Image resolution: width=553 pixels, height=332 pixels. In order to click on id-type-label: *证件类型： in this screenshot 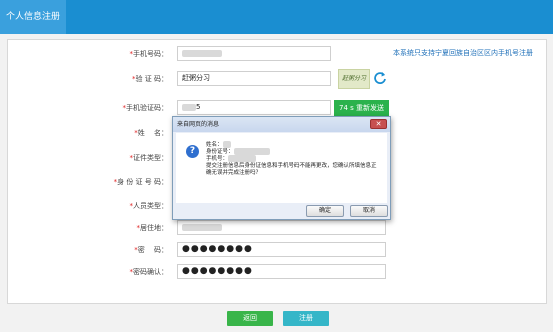, I will do `click(149, 158)`.